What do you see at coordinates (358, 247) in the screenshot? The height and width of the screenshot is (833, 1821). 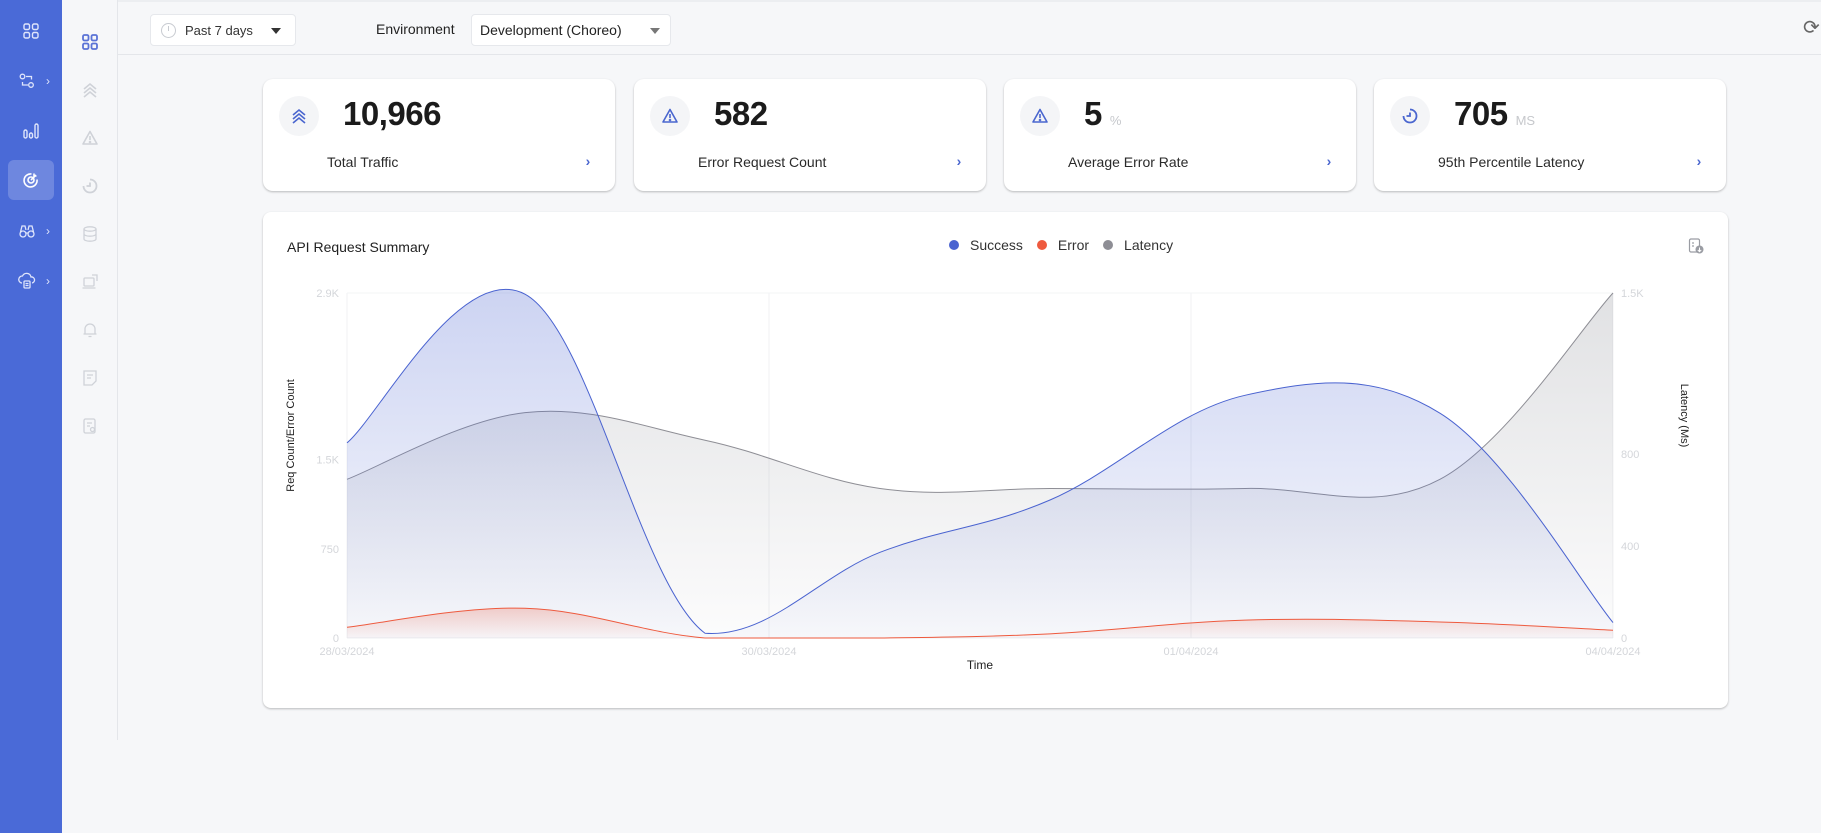 I see `chart-title: API Request Summary` at bounding box center [358, 247].